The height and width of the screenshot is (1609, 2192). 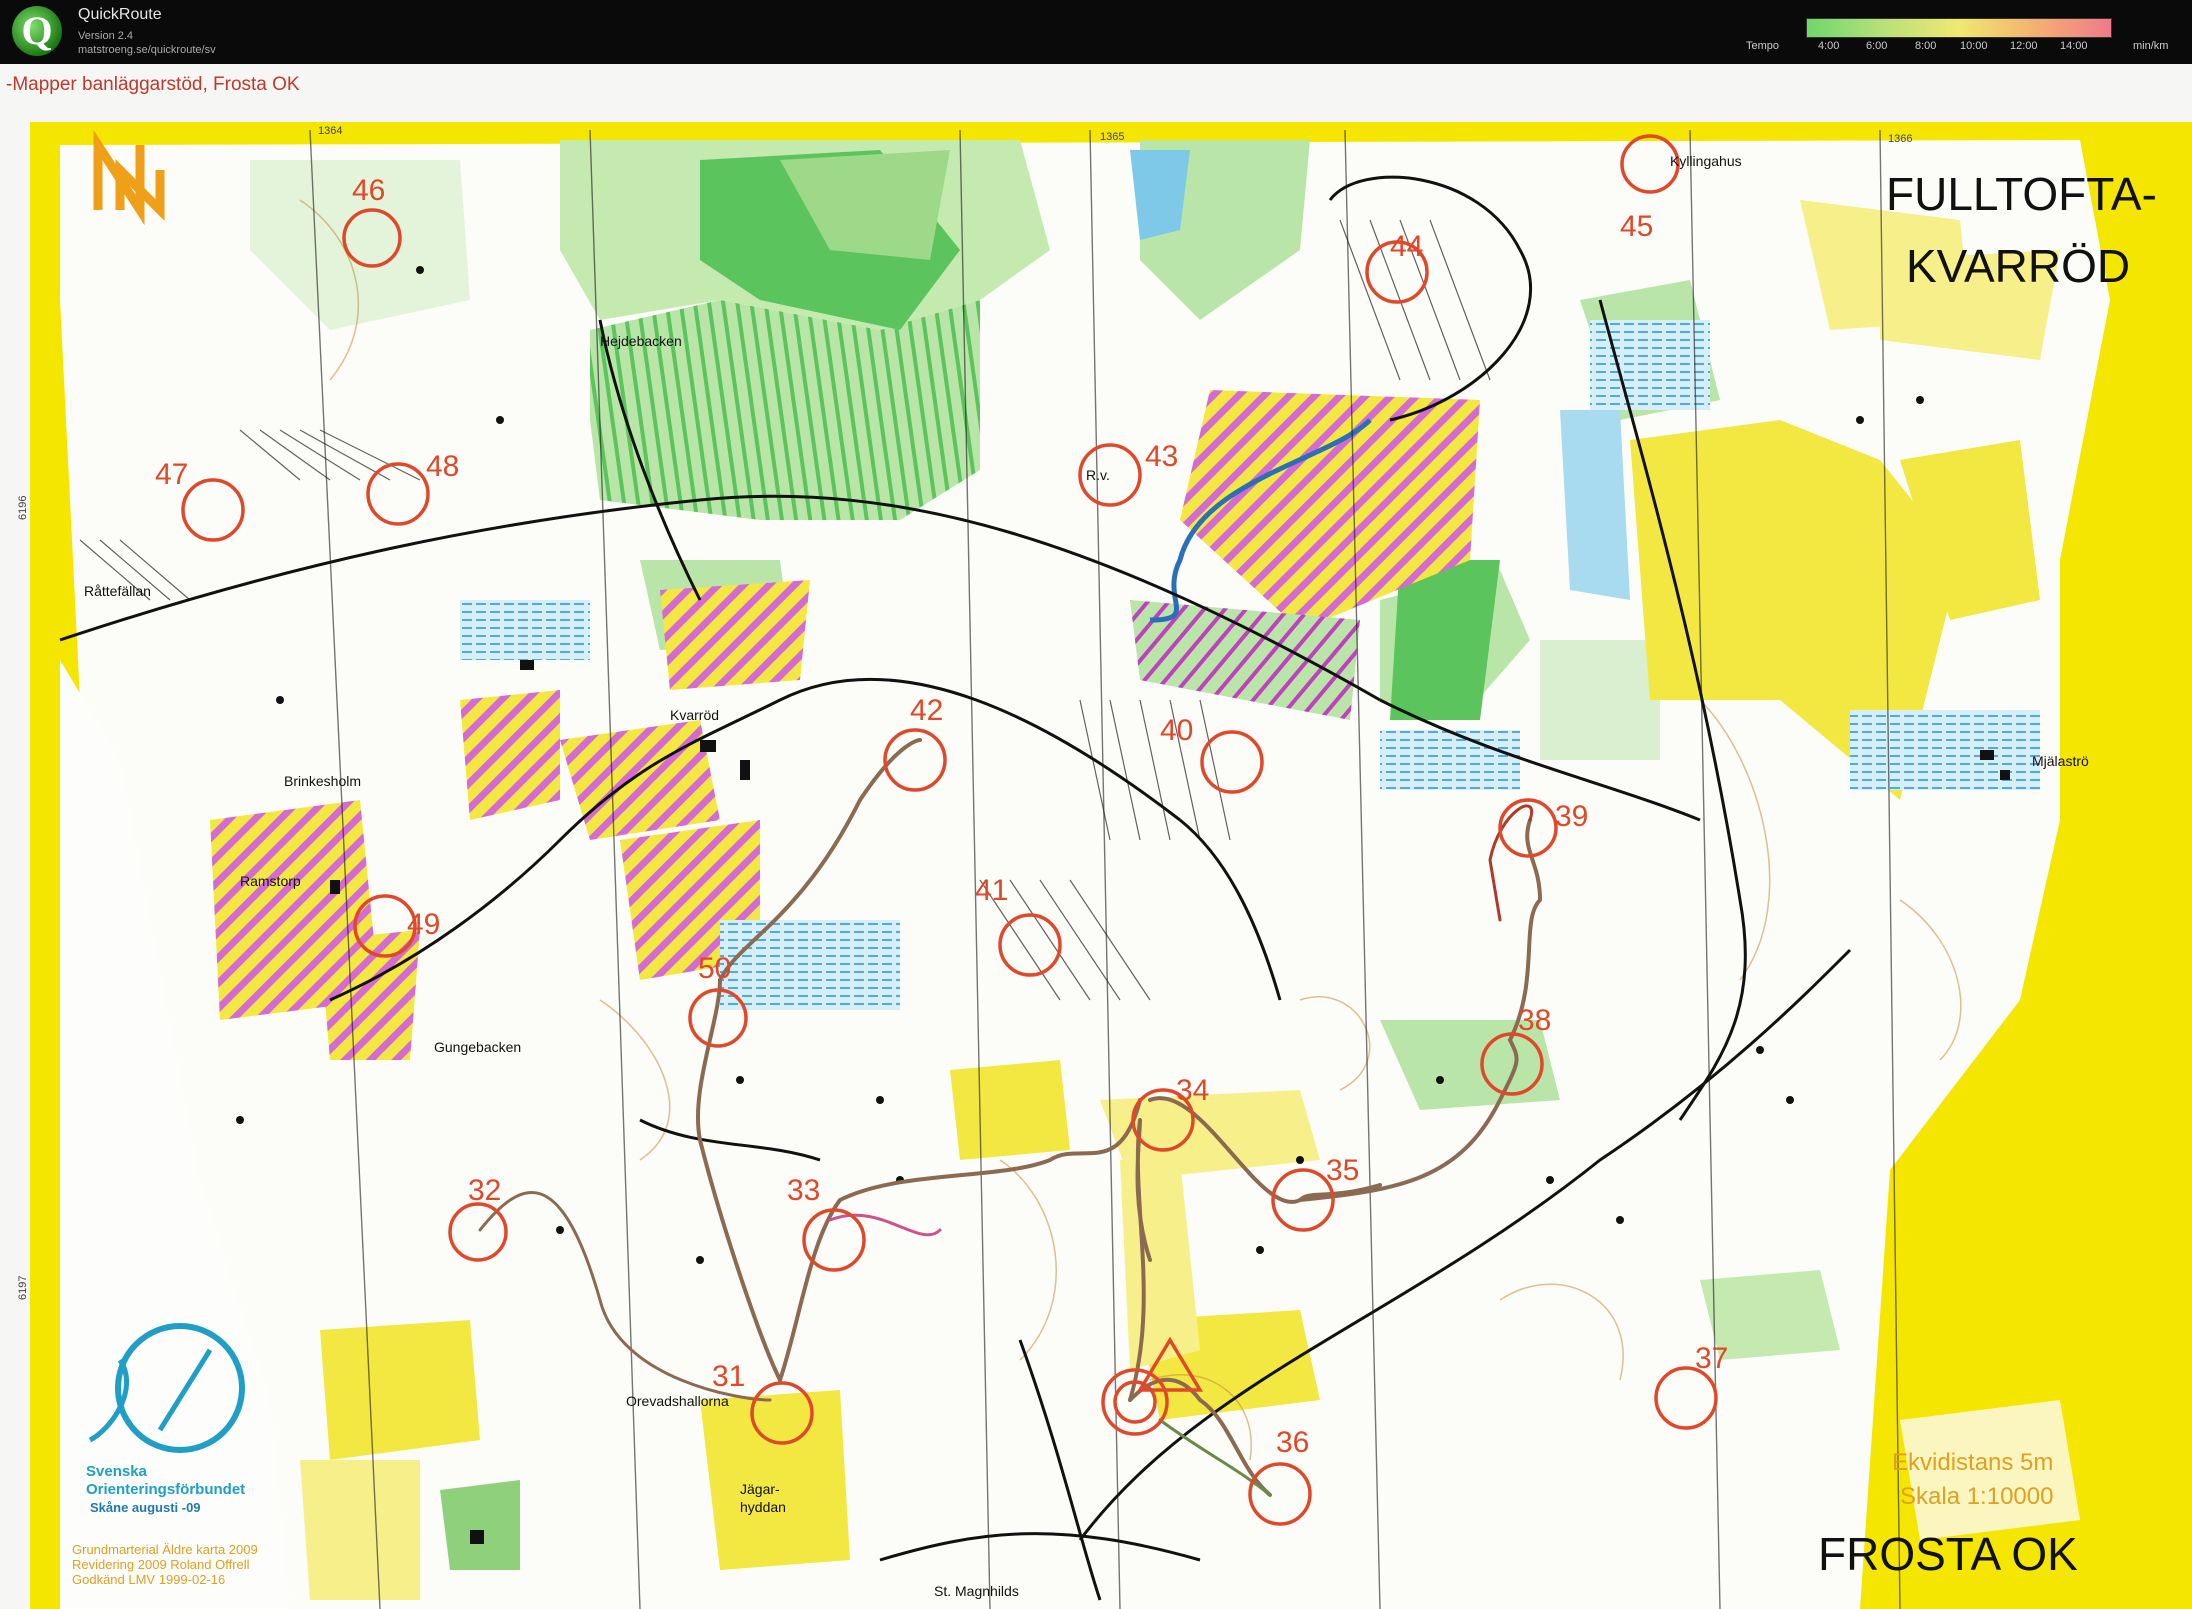 What do you see at coordinates (145, 1507) in the screenshot?
I see `federation-region: Skåne augusti -09` at bounding box center [145, 1507].